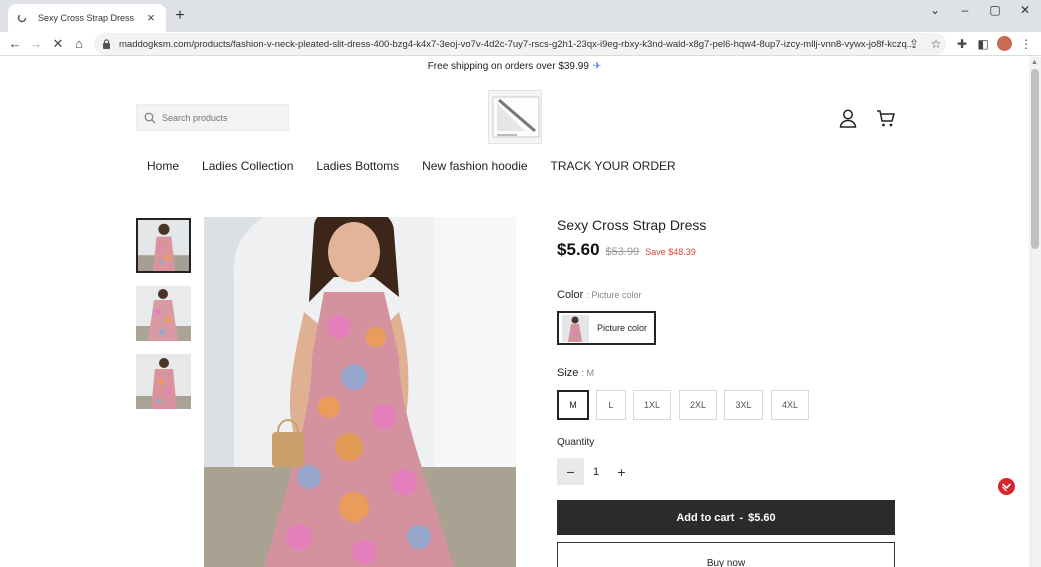  Describe the element at coordinates (1006, 486) in the screenshot. I see `chat-widget-icon` at that location.